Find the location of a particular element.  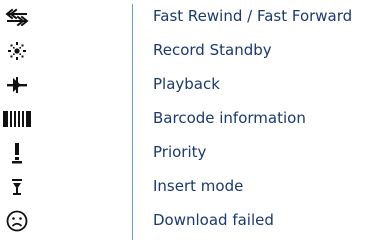

priority-icon is located at coordinates (17, 152).